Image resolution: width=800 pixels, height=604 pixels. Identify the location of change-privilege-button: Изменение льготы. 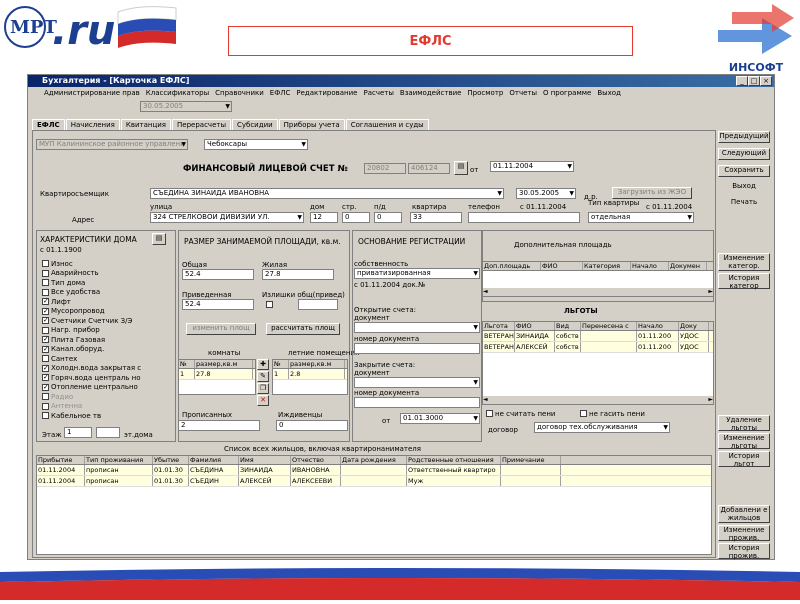
(744, 441).